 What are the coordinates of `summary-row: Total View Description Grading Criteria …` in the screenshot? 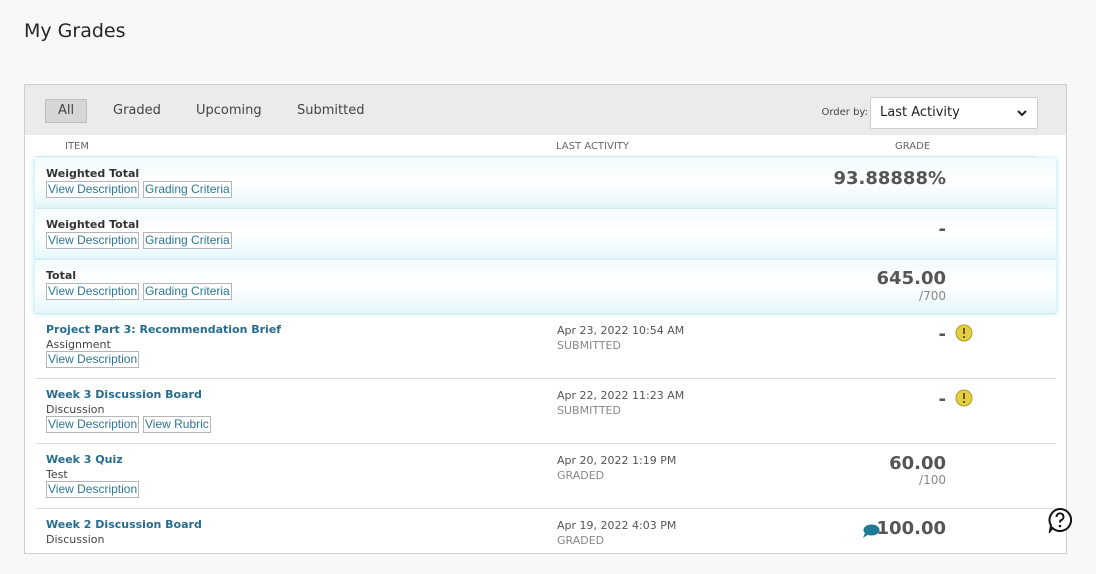 It's located at (545, 287).